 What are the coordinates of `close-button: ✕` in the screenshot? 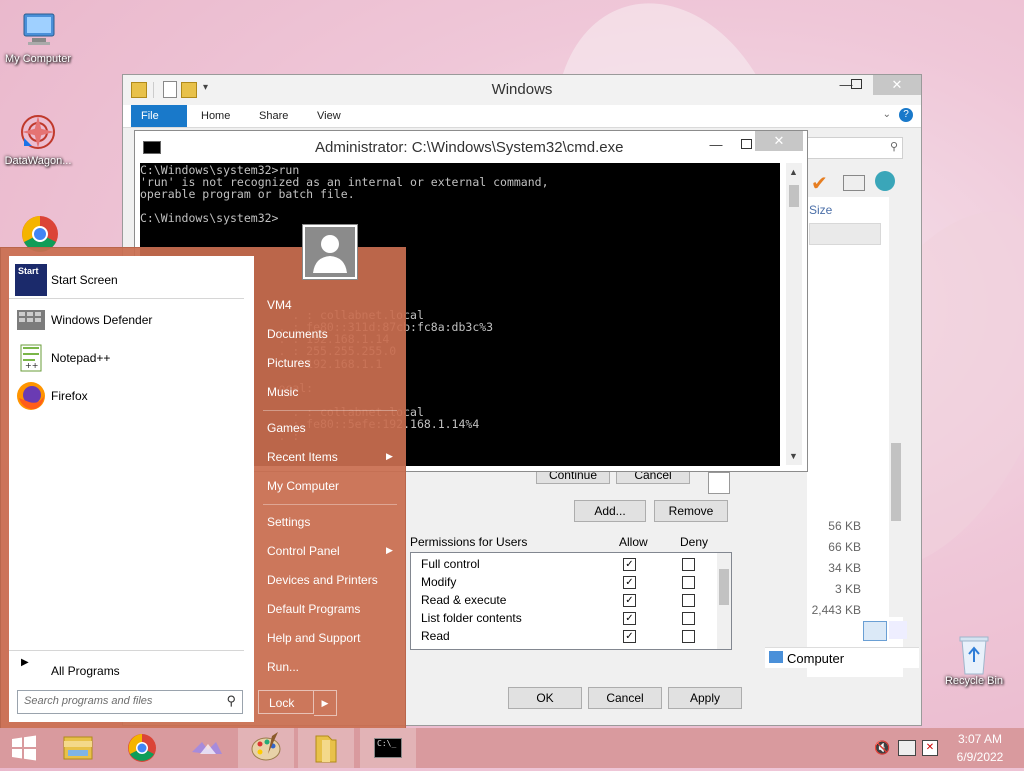 It's located at (897, 85).